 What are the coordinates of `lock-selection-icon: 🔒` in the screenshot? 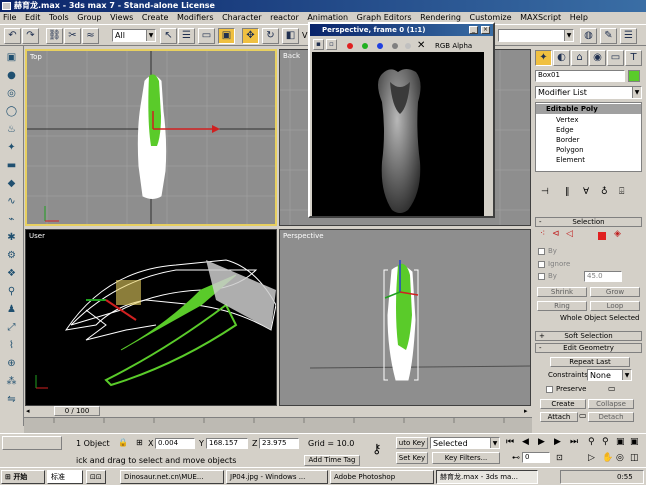 It's located at (123, 442).